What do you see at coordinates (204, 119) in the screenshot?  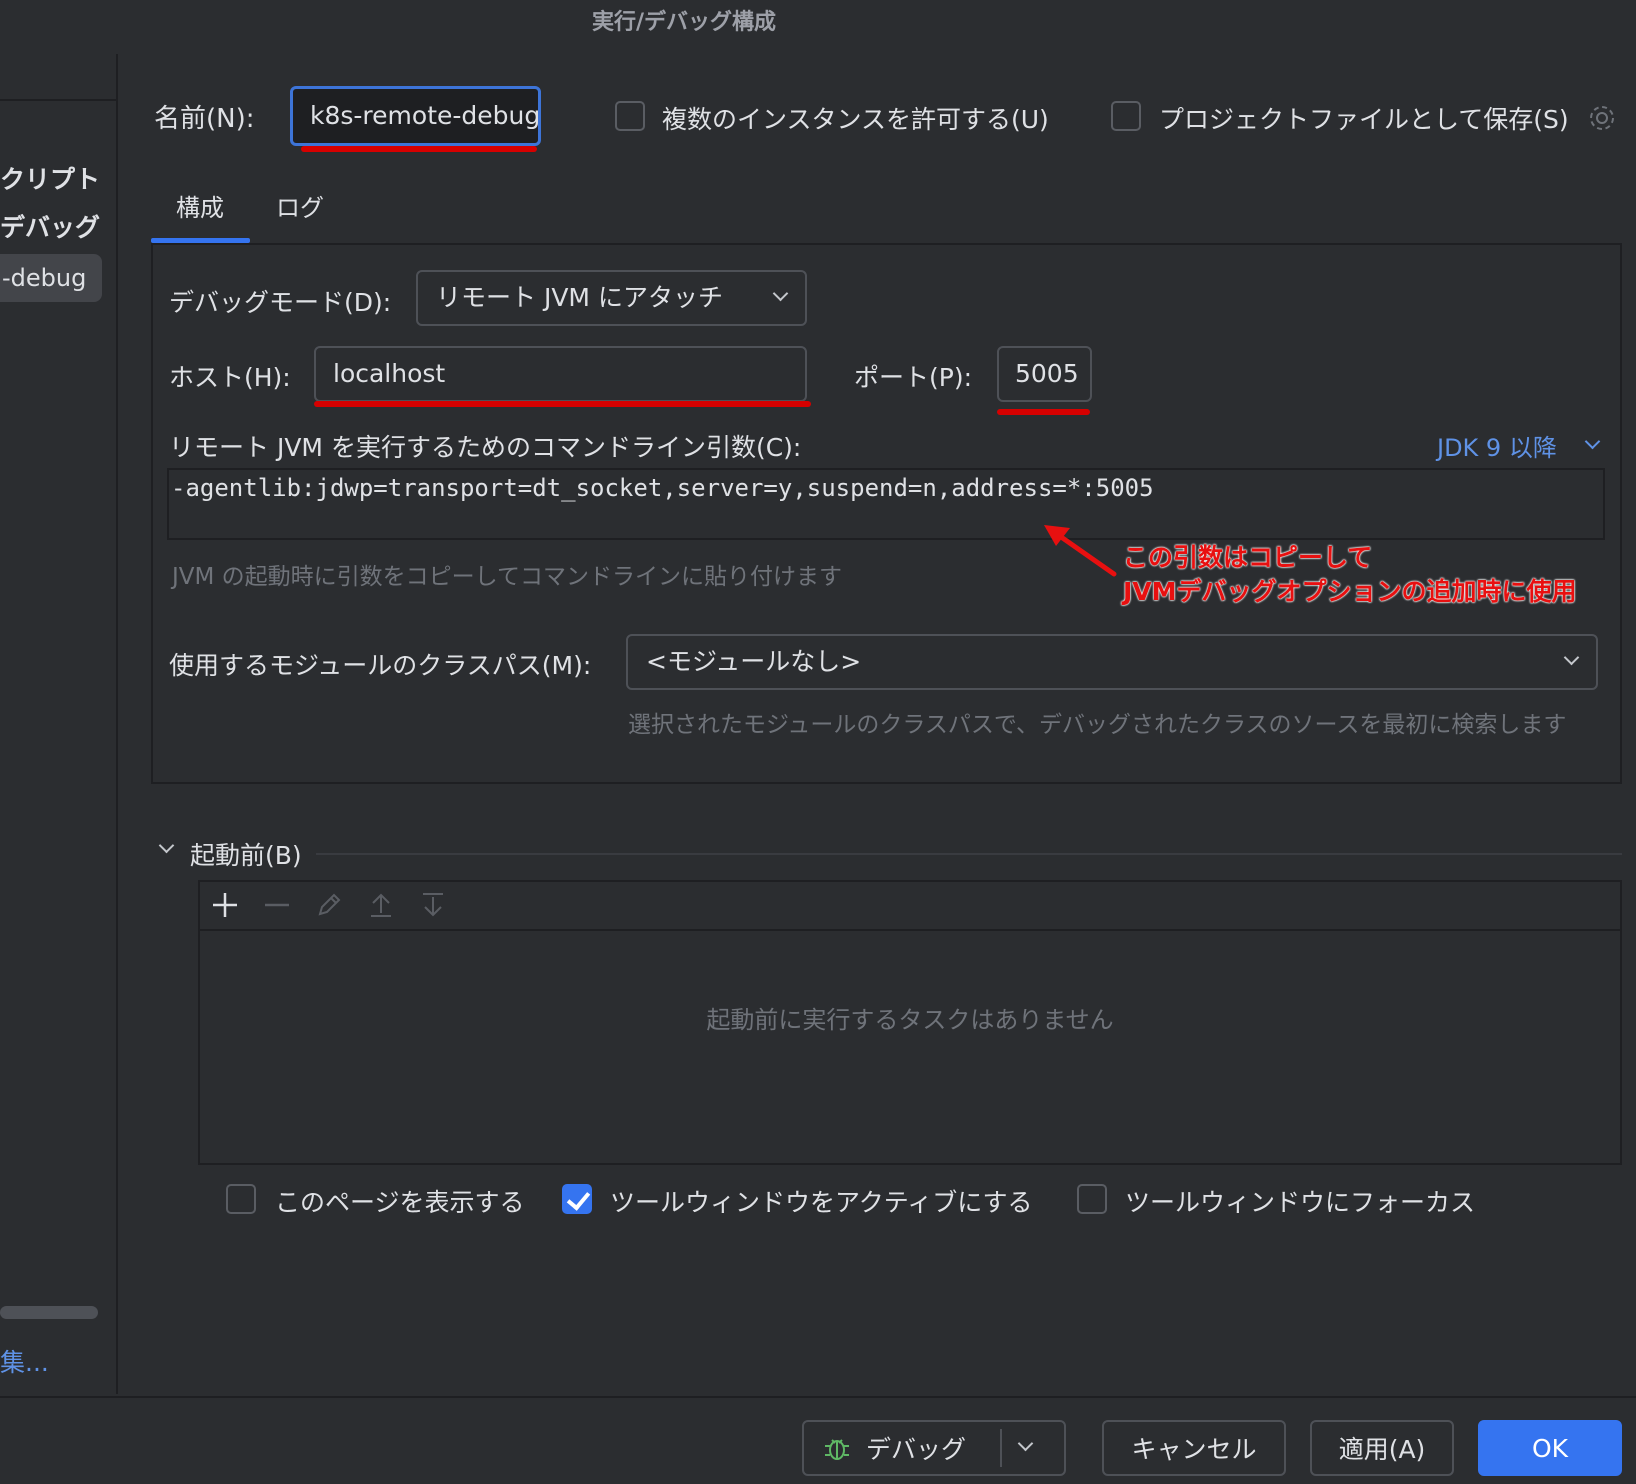 I see `name-label: 名前(N):` at bounding box center [204, 119].